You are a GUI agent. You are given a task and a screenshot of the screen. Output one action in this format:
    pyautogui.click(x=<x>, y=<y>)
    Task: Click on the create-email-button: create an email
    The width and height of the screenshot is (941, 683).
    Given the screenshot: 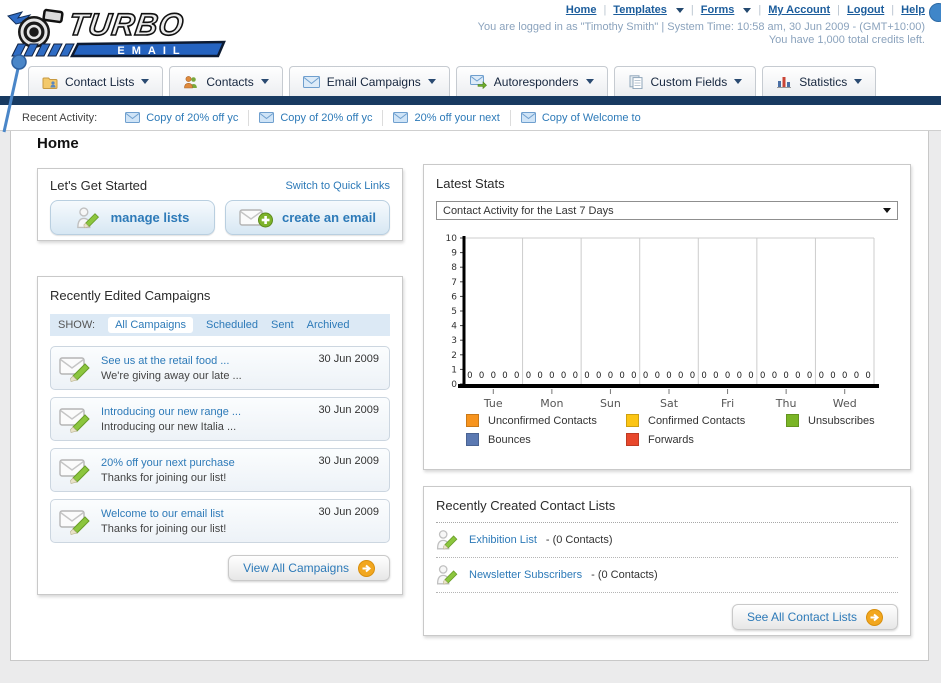 What is the action you would take?
    pyautogui.click(x=307, y=217)
    